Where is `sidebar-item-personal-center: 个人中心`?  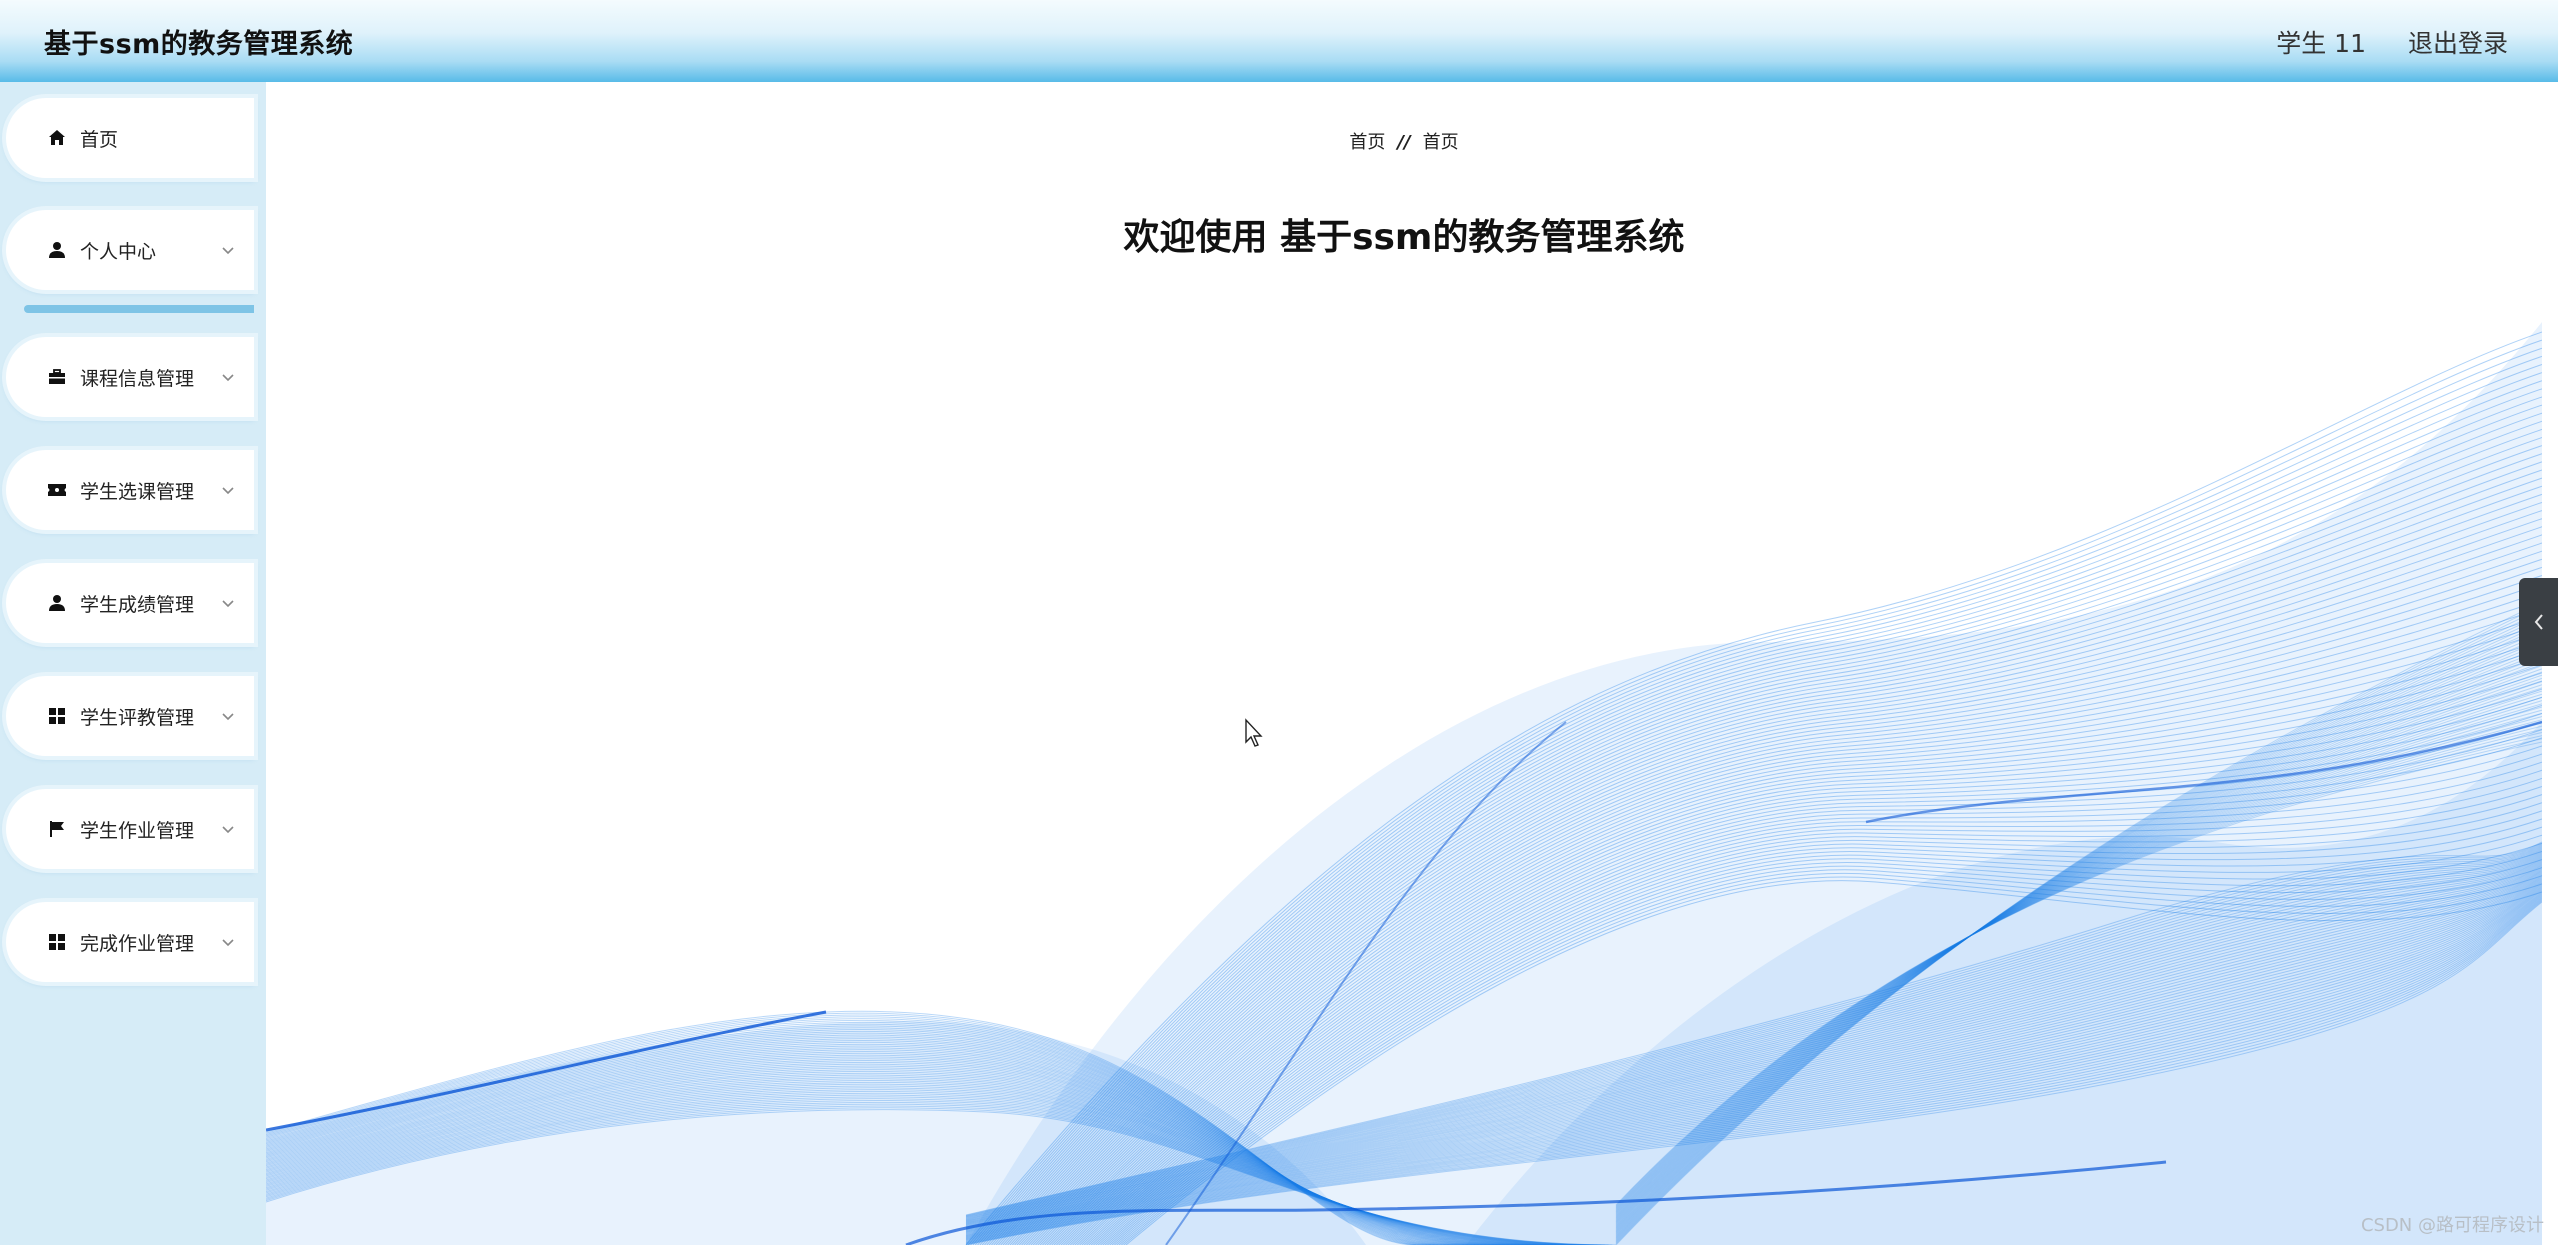
sidebar-item-personal-center: 个人中心 is located at coordinates (130, 250).